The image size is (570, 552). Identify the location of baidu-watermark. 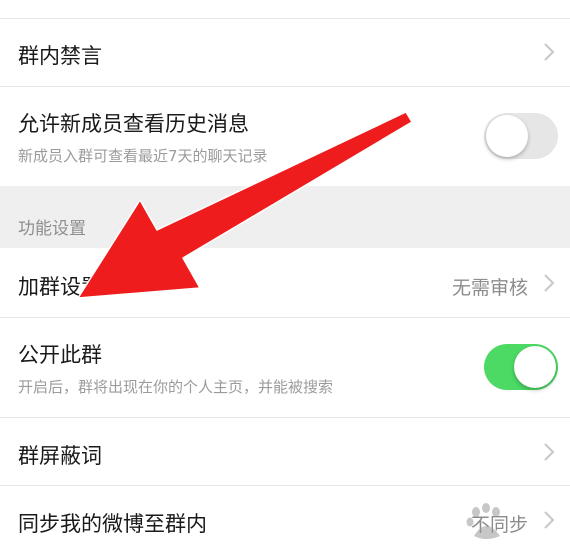
(483, 521).